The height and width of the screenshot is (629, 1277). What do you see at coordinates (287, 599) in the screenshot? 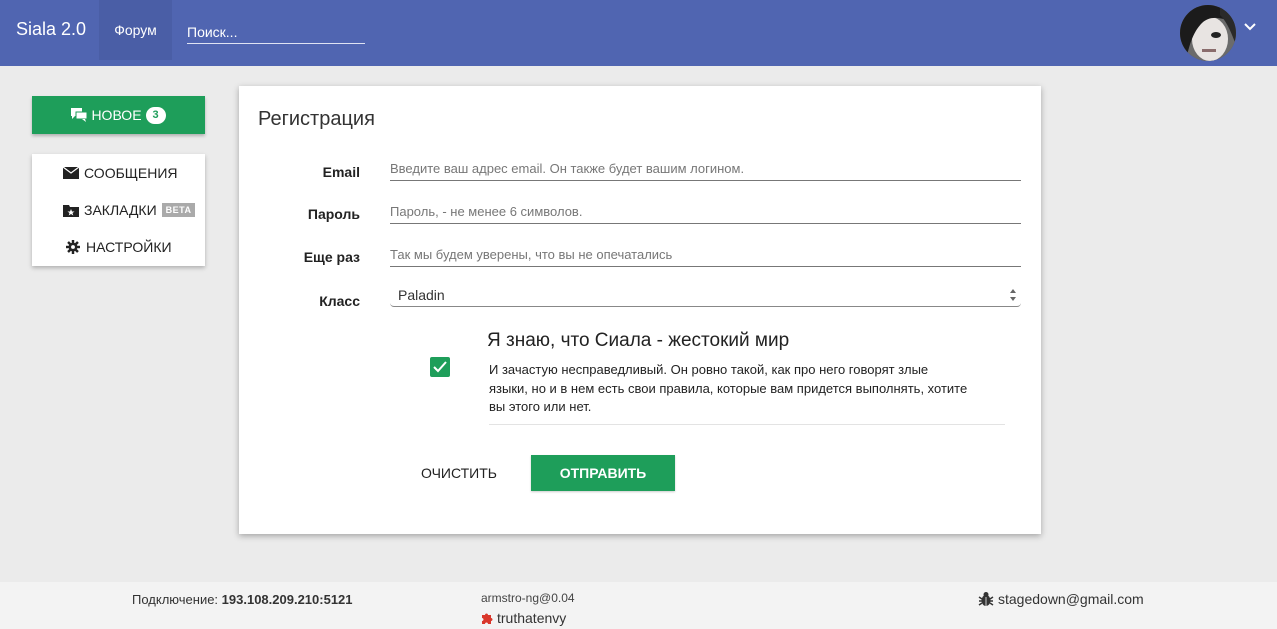
I see `connection-address: 193.108.209.210:5121` at bounding box center [287, 599].